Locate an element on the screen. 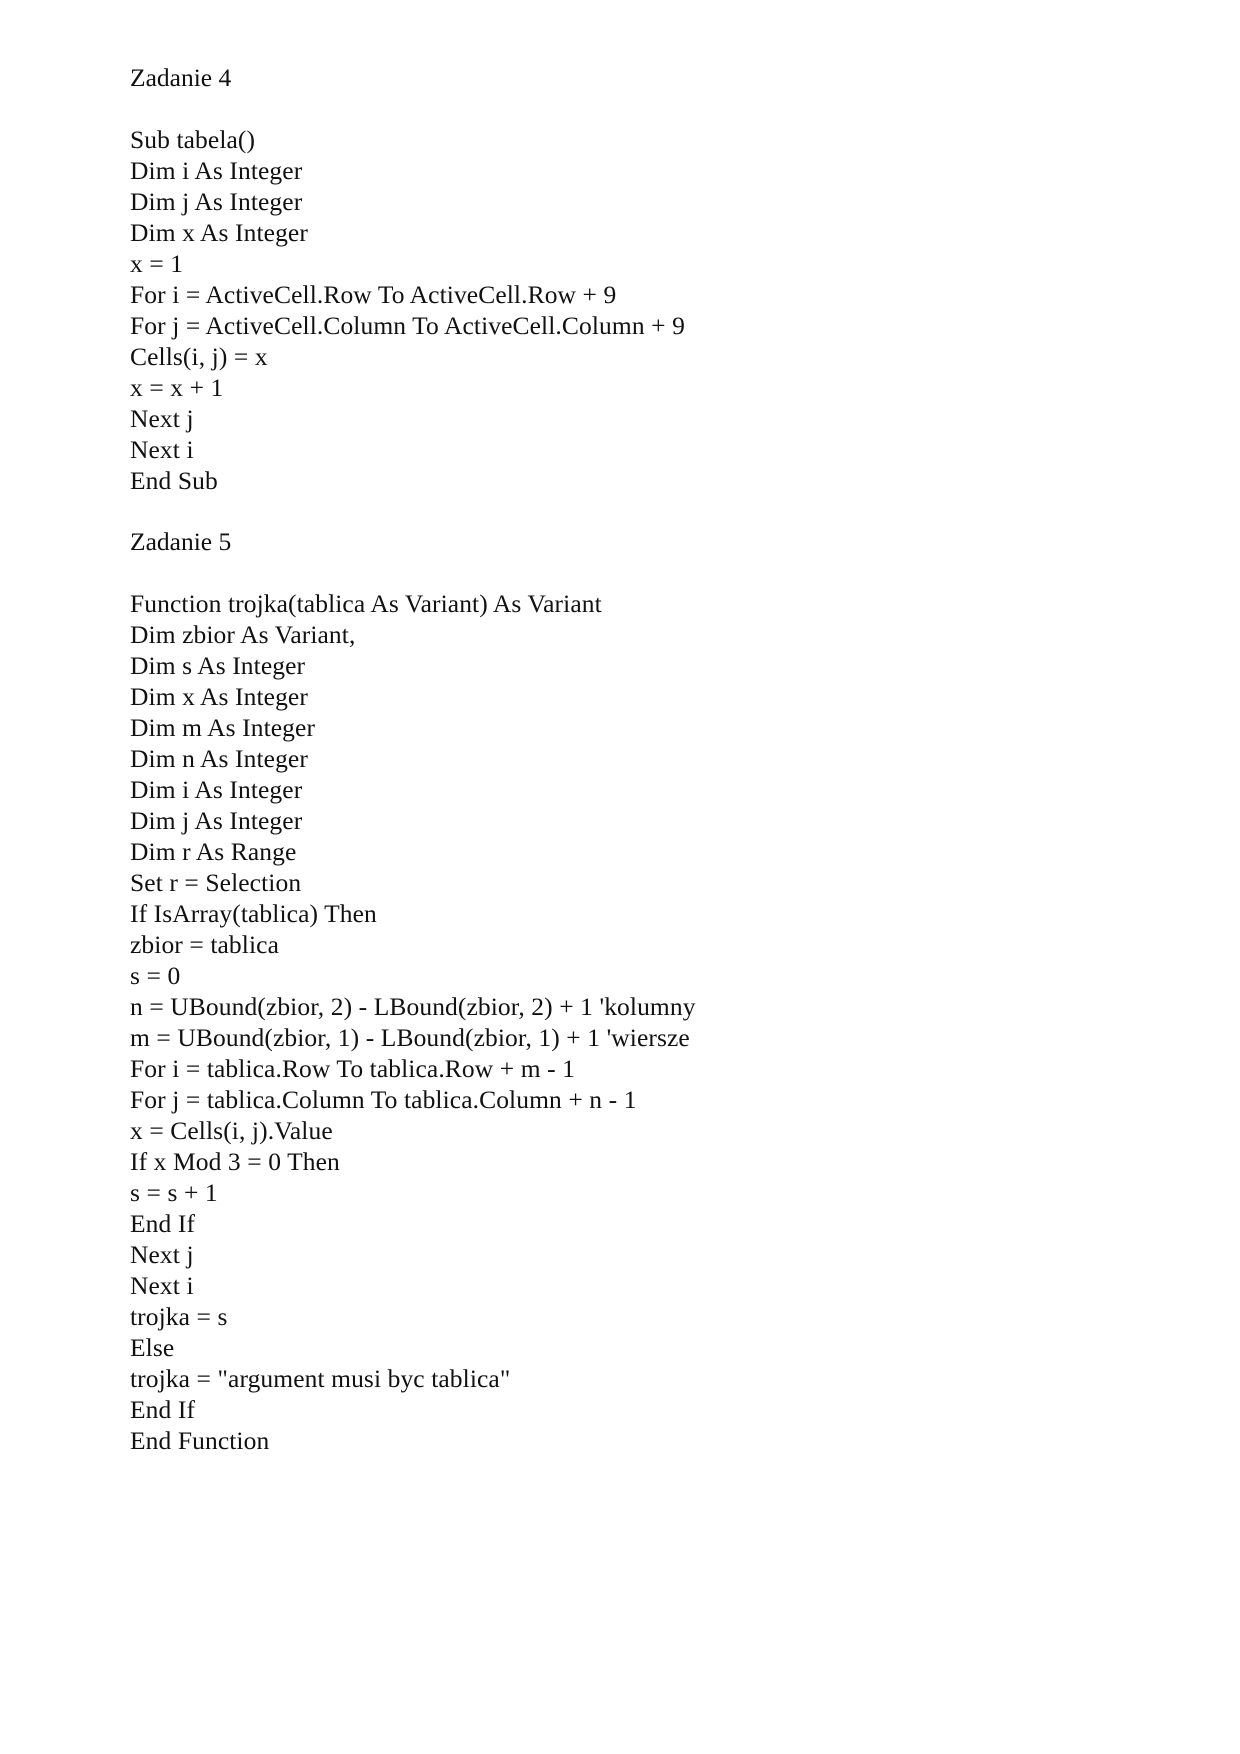 The height and width of the screenshot is (1754, 1240). code-line: zbior = tablica is located at coordinates (204, 944).